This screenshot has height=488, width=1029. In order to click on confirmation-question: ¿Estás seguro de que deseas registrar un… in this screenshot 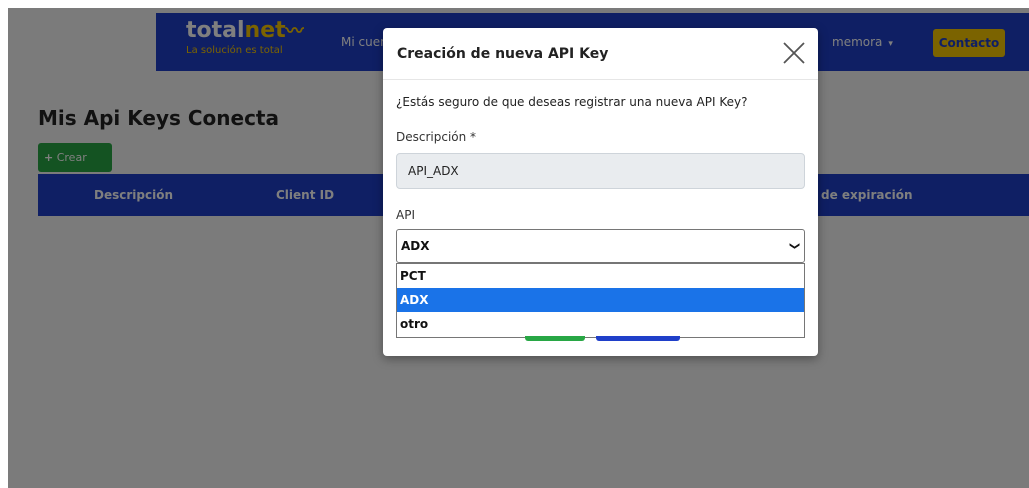, I will do `click(572, 102)`.